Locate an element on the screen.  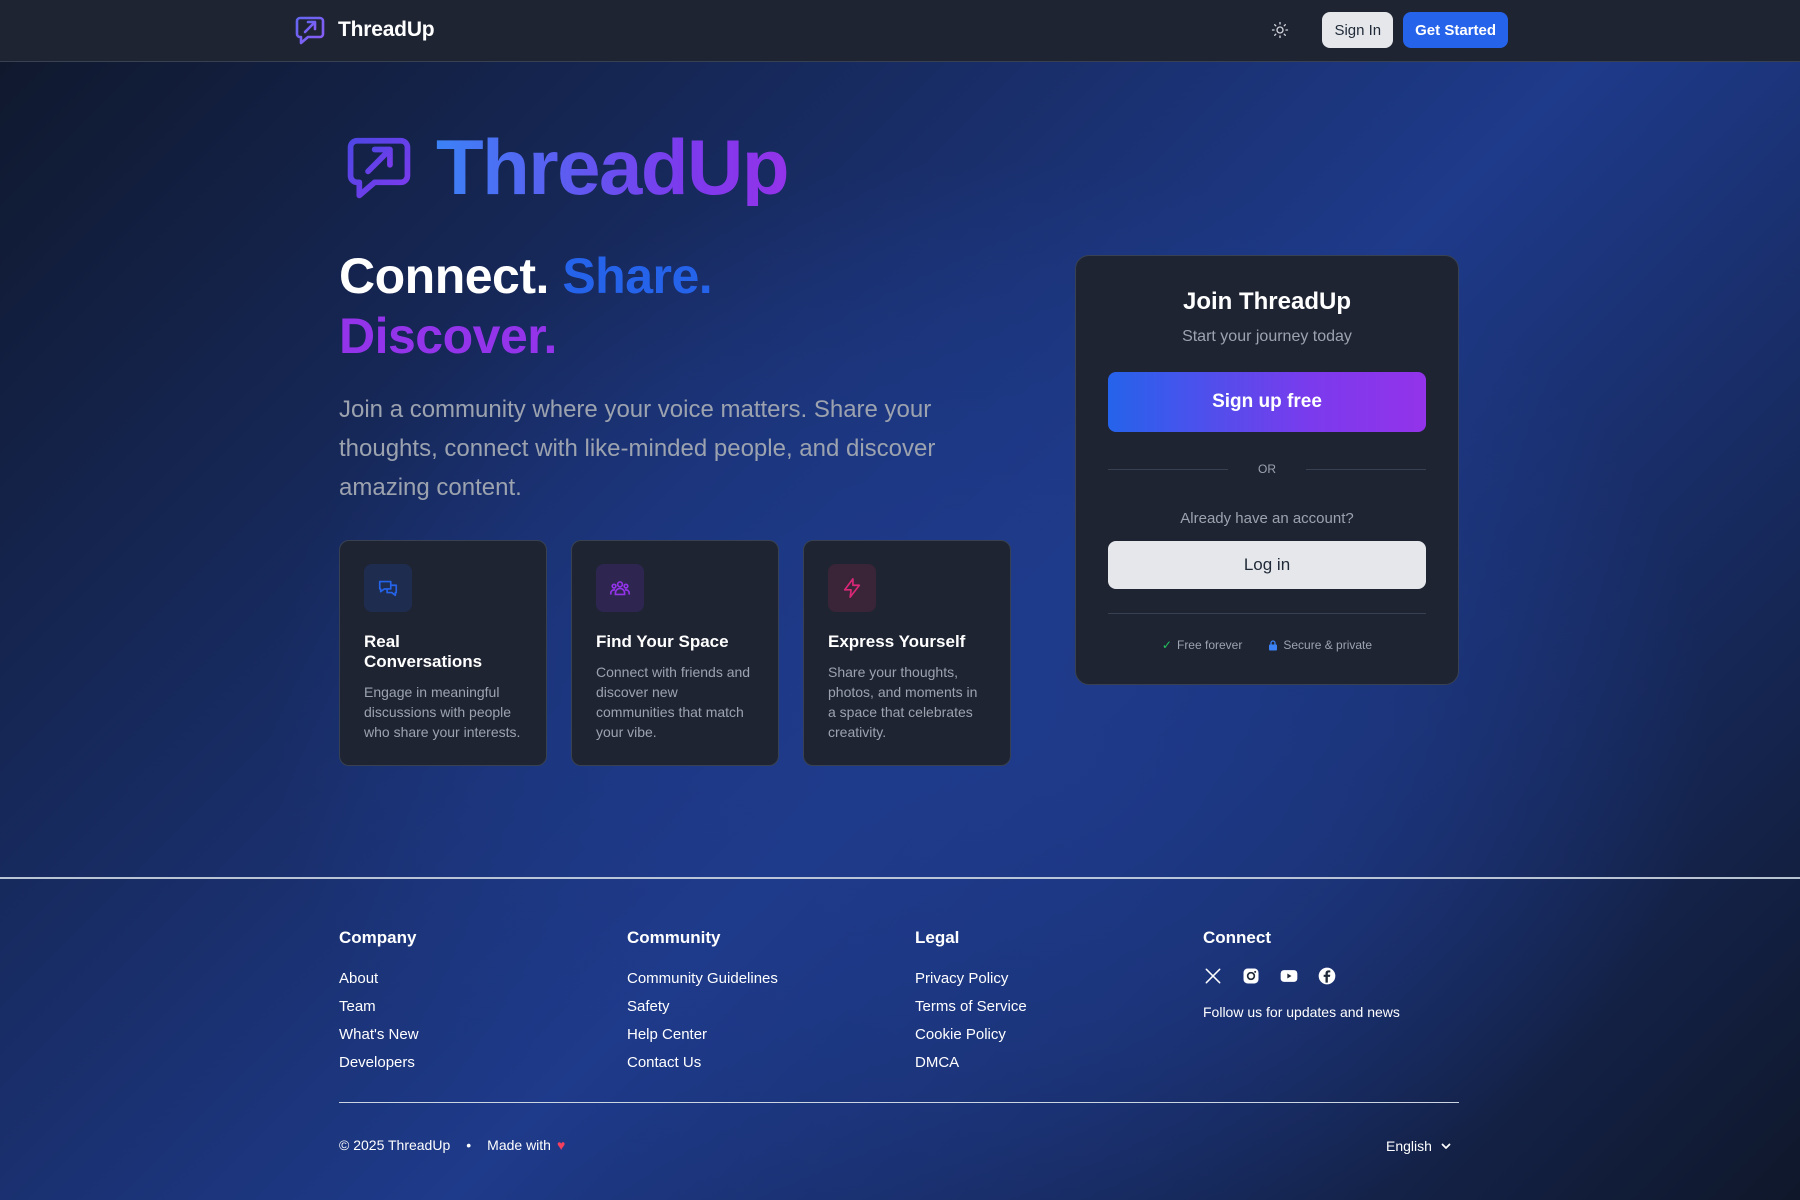
footer-col-company: Company About Team What's New Developers is located at coordinates (483, 1002).